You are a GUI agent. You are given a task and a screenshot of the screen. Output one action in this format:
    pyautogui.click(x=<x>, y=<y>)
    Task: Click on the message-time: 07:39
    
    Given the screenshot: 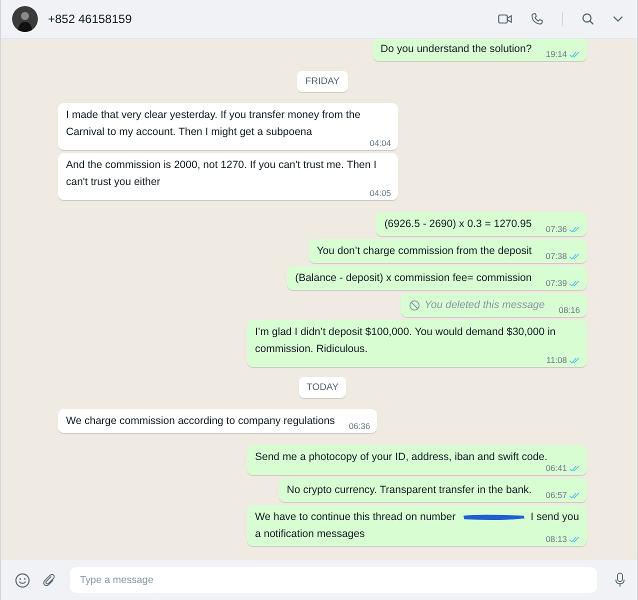 What is the action you would take?
    pyautogui.click(x=556, y=283)
    